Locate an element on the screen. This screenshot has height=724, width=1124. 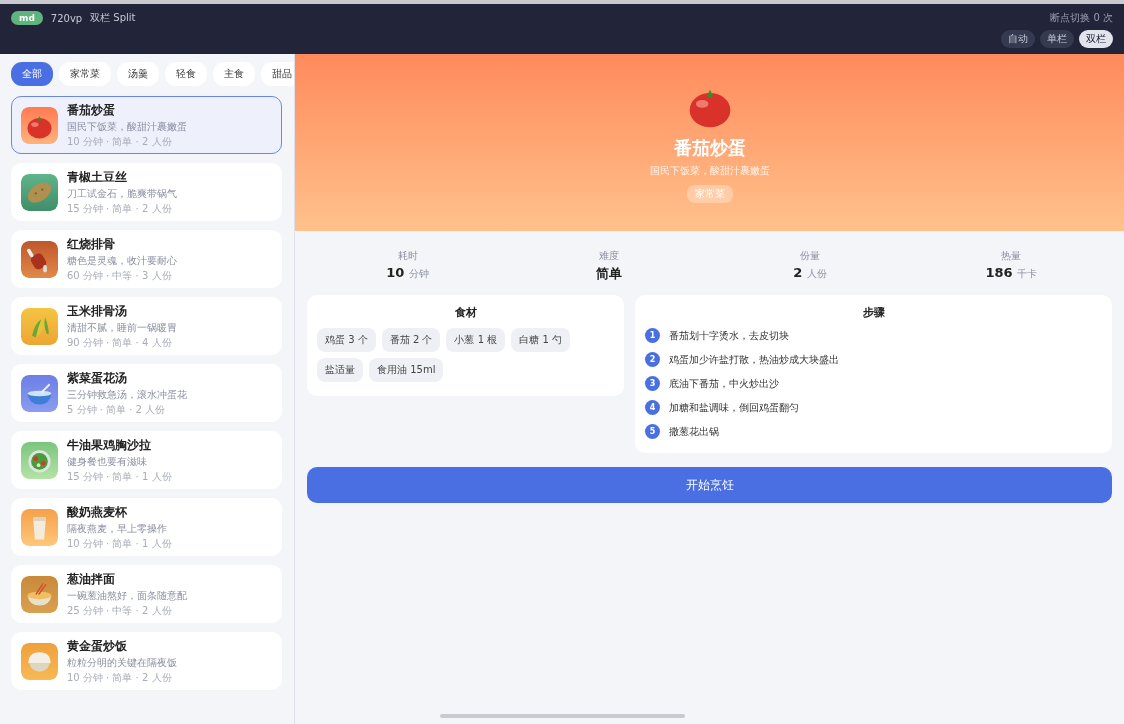
recipe-meta: 15 分钟 · 简单 · 2 人份 is located at coordinates (120, 208).